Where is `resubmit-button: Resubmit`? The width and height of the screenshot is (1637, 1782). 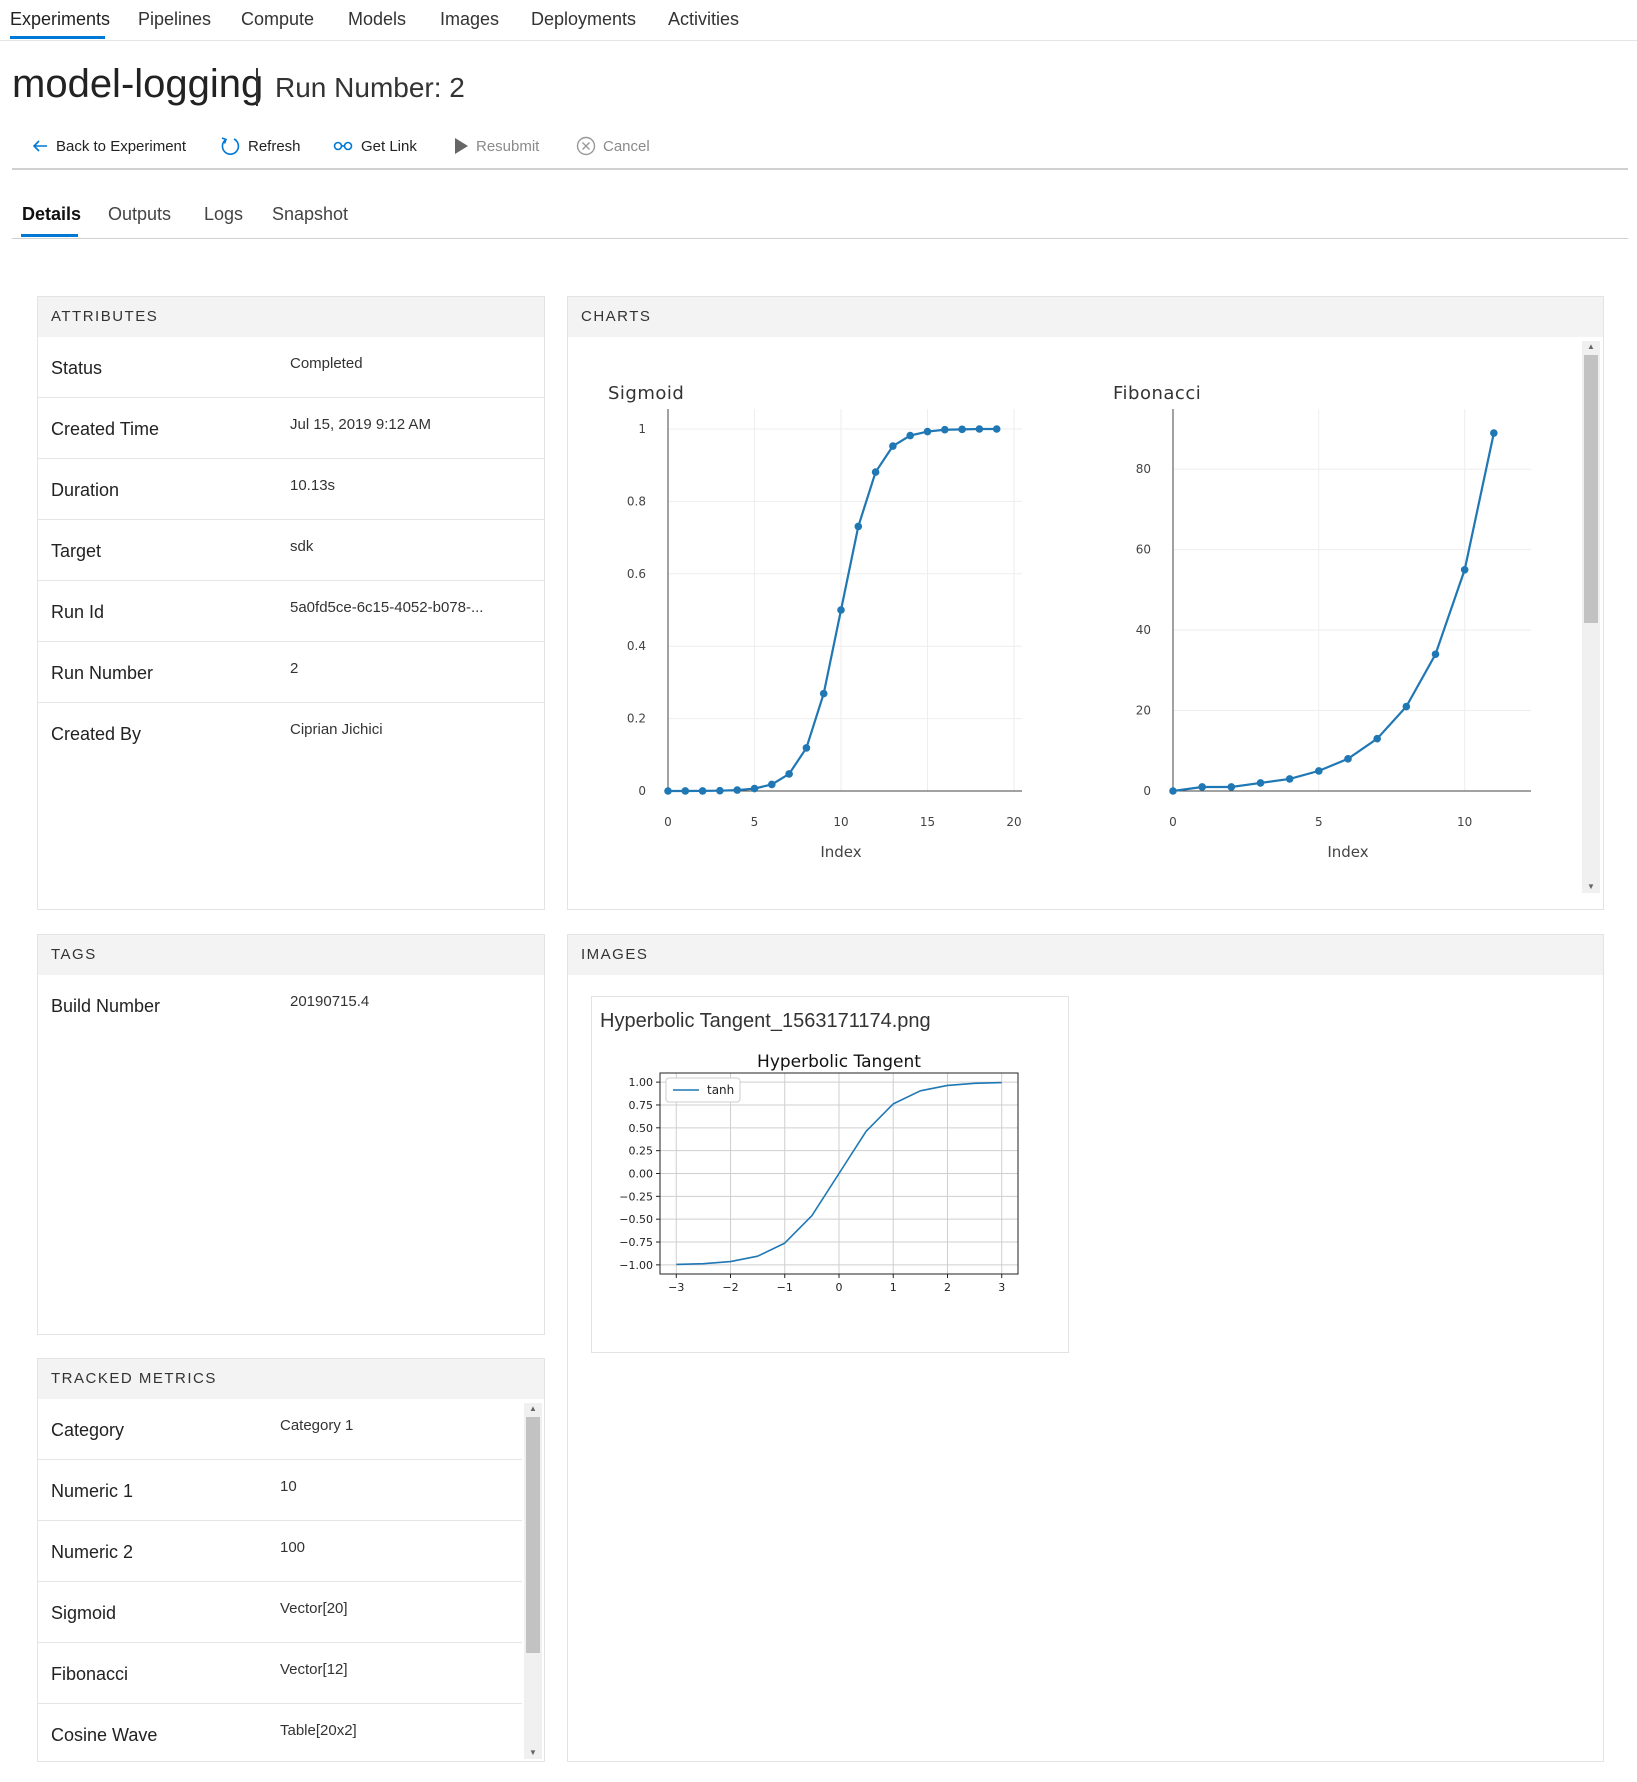 resubmit-button: Resubmit is located at coordinates (496, 146).